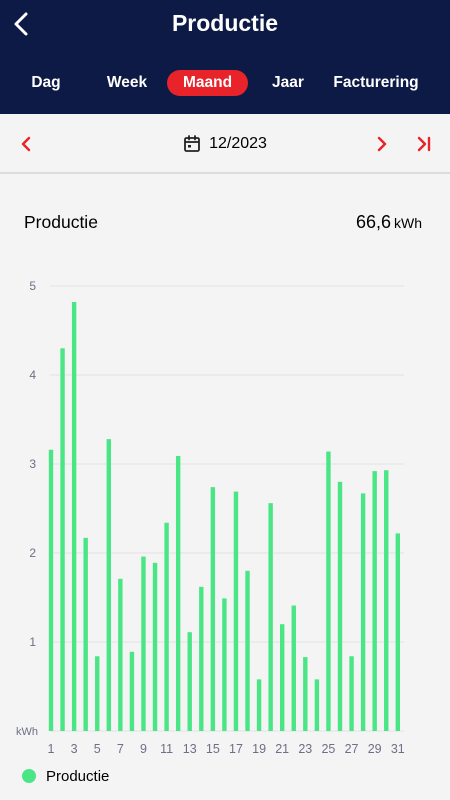 The image size is (450, 800). Describe the element at coordinates (328, 749) in the screenshot. I see `x-tick-label: 25` at that location.